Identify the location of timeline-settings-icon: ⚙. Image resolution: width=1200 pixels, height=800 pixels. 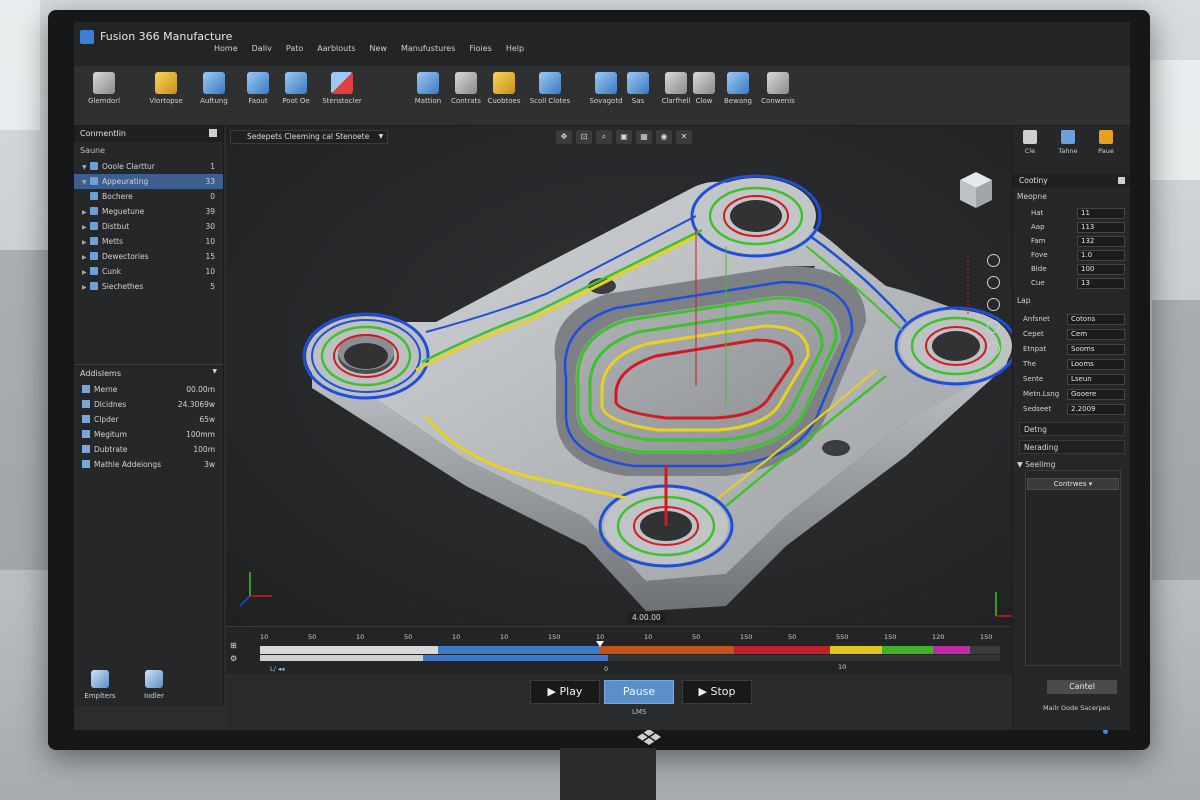
(233, 658).